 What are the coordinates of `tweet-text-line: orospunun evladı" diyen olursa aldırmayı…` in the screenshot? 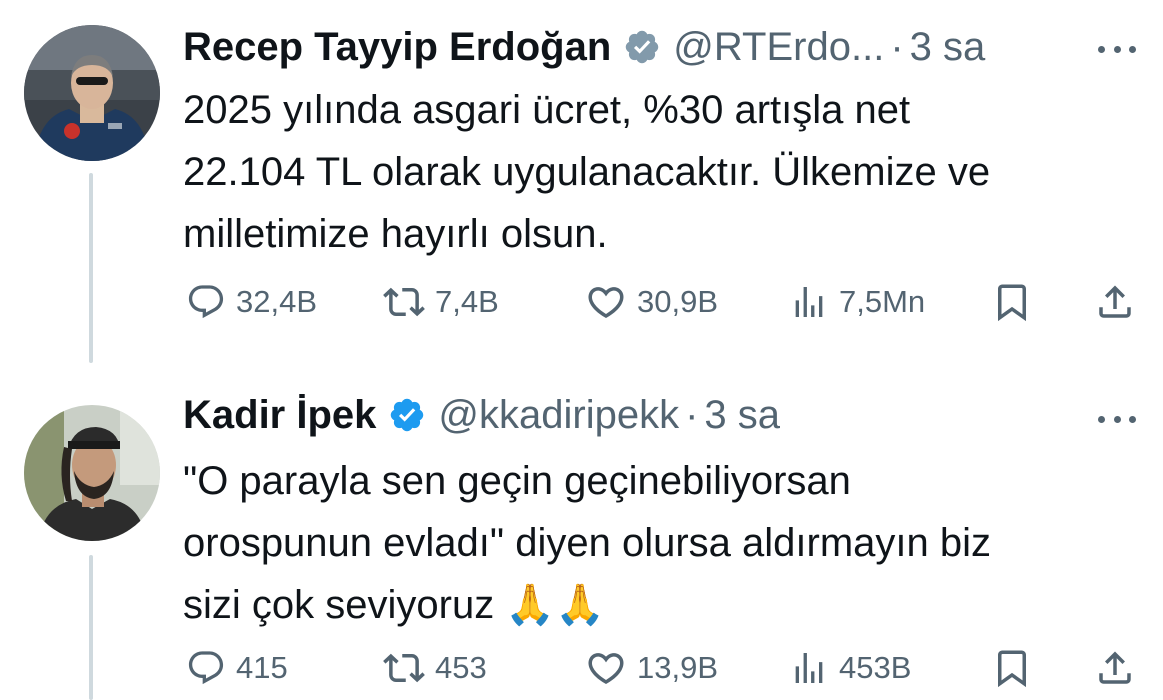 It's located at (587, 543).